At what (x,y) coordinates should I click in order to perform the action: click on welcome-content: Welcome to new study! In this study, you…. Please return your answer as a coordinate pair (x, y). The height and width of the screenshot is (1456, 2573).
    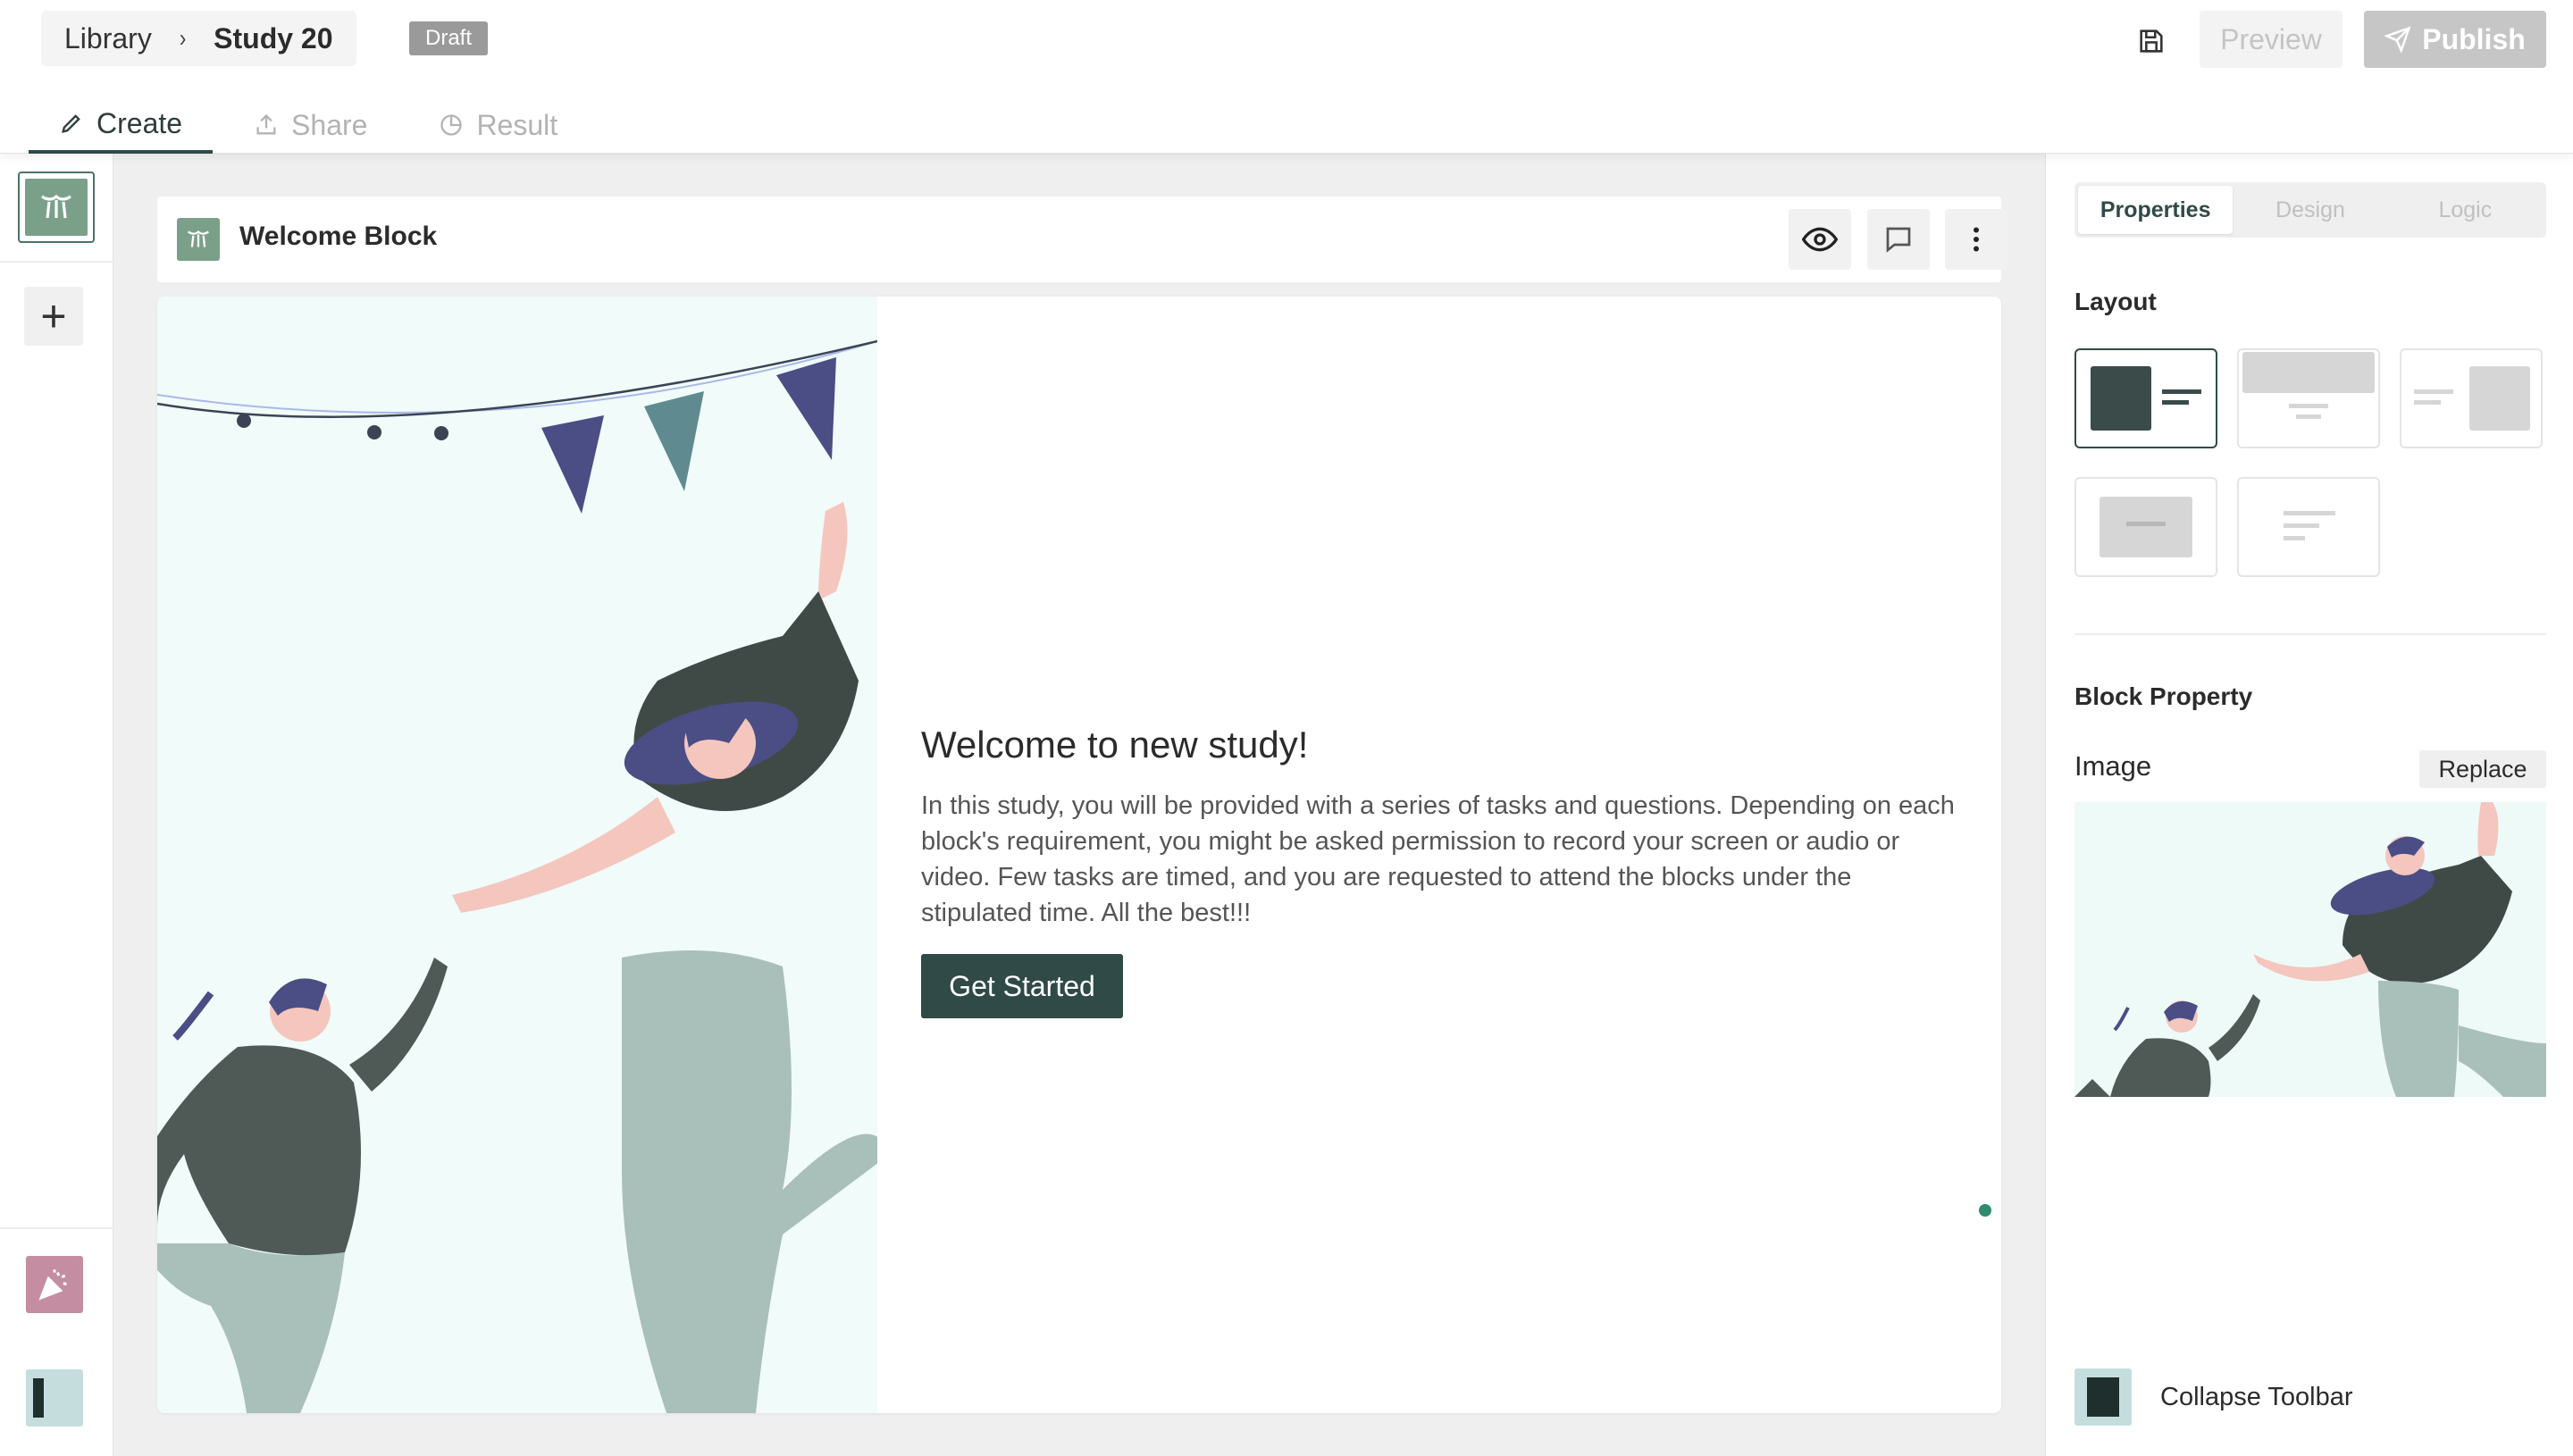
    Looking at the image, I should click on (1443, 871).